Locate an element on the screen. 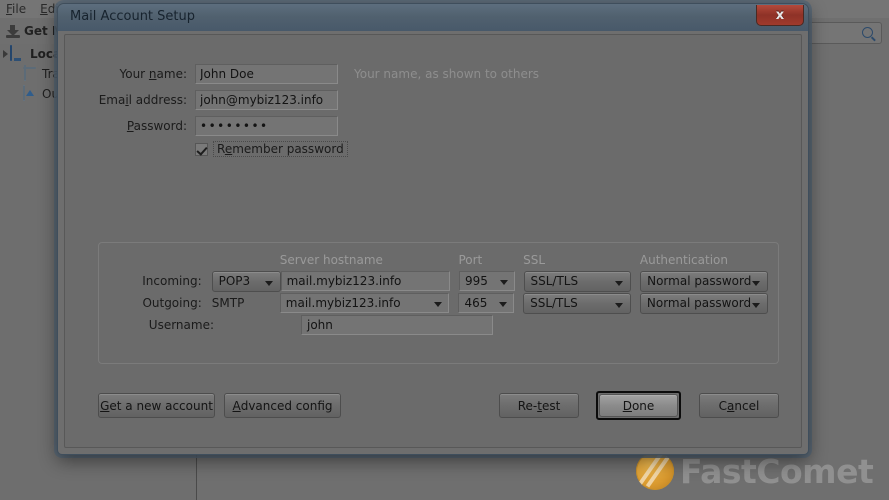 This screenshot has height=500, width=889. username-label: Username: is located at coordinates (181, 325).